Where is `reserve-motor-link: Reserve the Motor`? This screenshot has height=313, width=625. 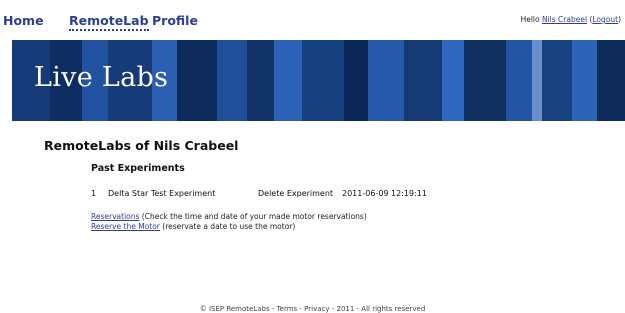 reserve-motor-link: Reserve the Motor is located at coordinates (125, 226).